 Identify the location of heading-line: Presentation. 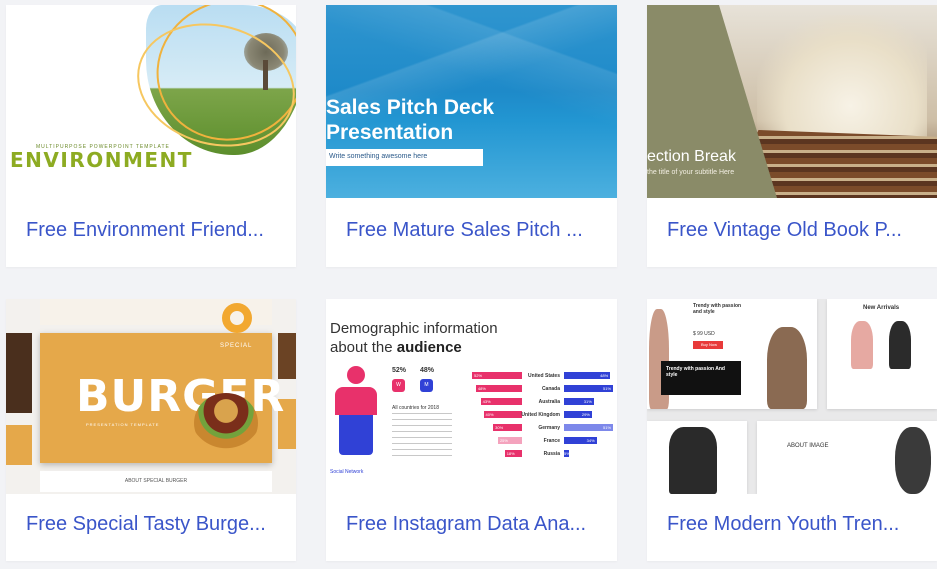
(390, 132).